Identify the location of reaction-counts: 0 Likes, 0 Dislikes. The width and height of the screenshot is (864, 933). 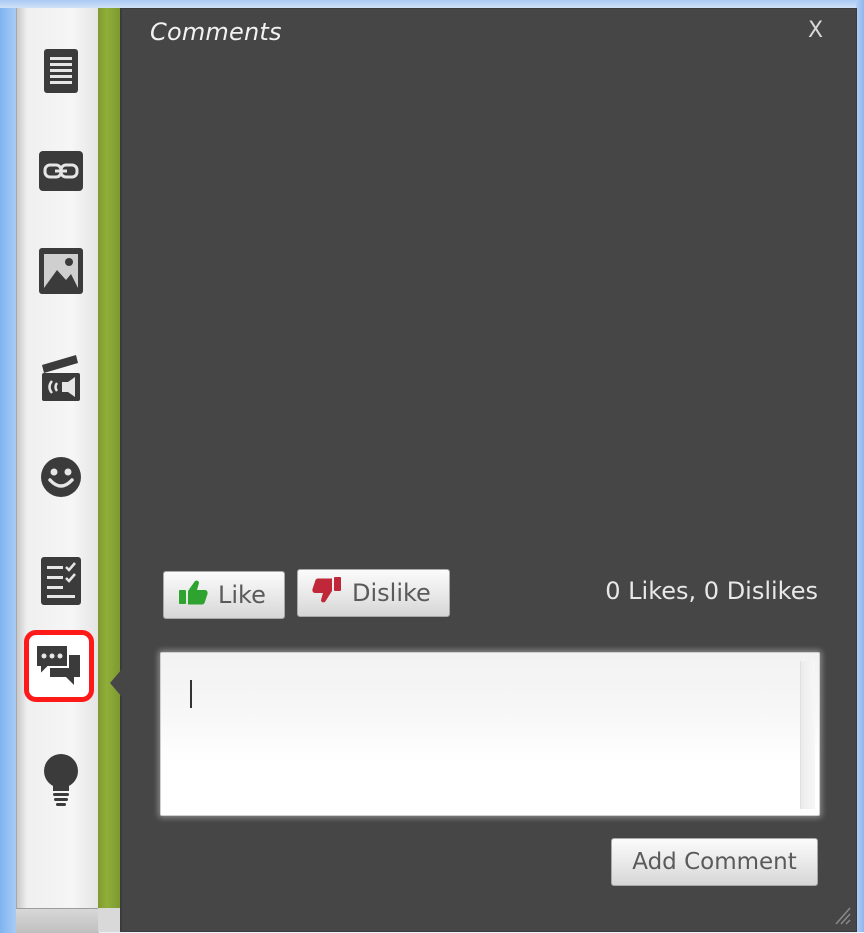
(711, 591).